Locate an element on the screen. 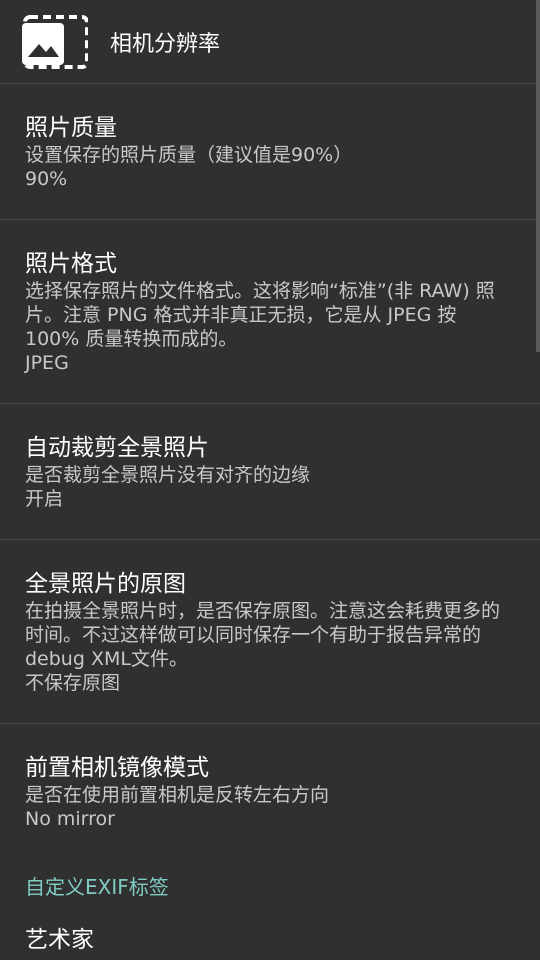 The width and height of the screenshot is (540, 960). pref-summary: 设置保存的照片质量（建议值是90%） is located at coordinates (189, 154).